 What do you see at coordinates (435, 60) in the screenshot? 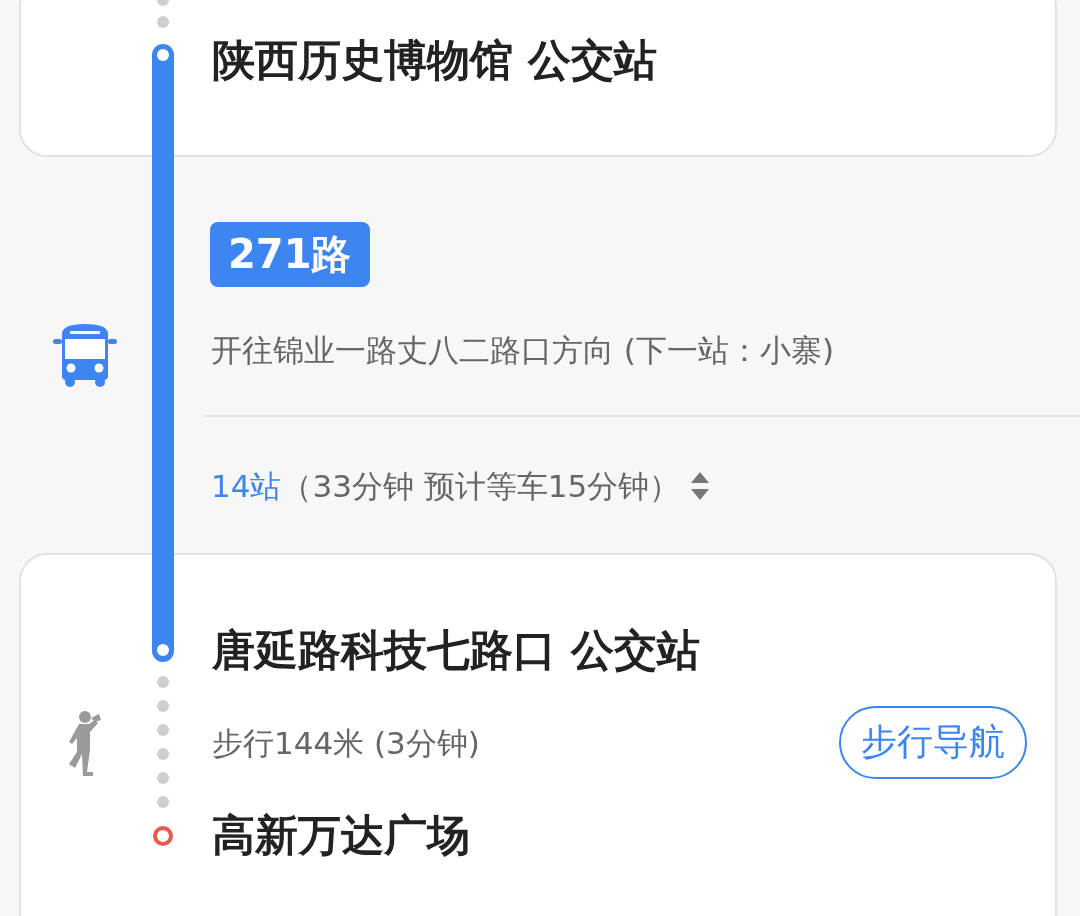
I see `stop-name: 陕西历史博物馆 公交站` at bounding box center [435, 60].